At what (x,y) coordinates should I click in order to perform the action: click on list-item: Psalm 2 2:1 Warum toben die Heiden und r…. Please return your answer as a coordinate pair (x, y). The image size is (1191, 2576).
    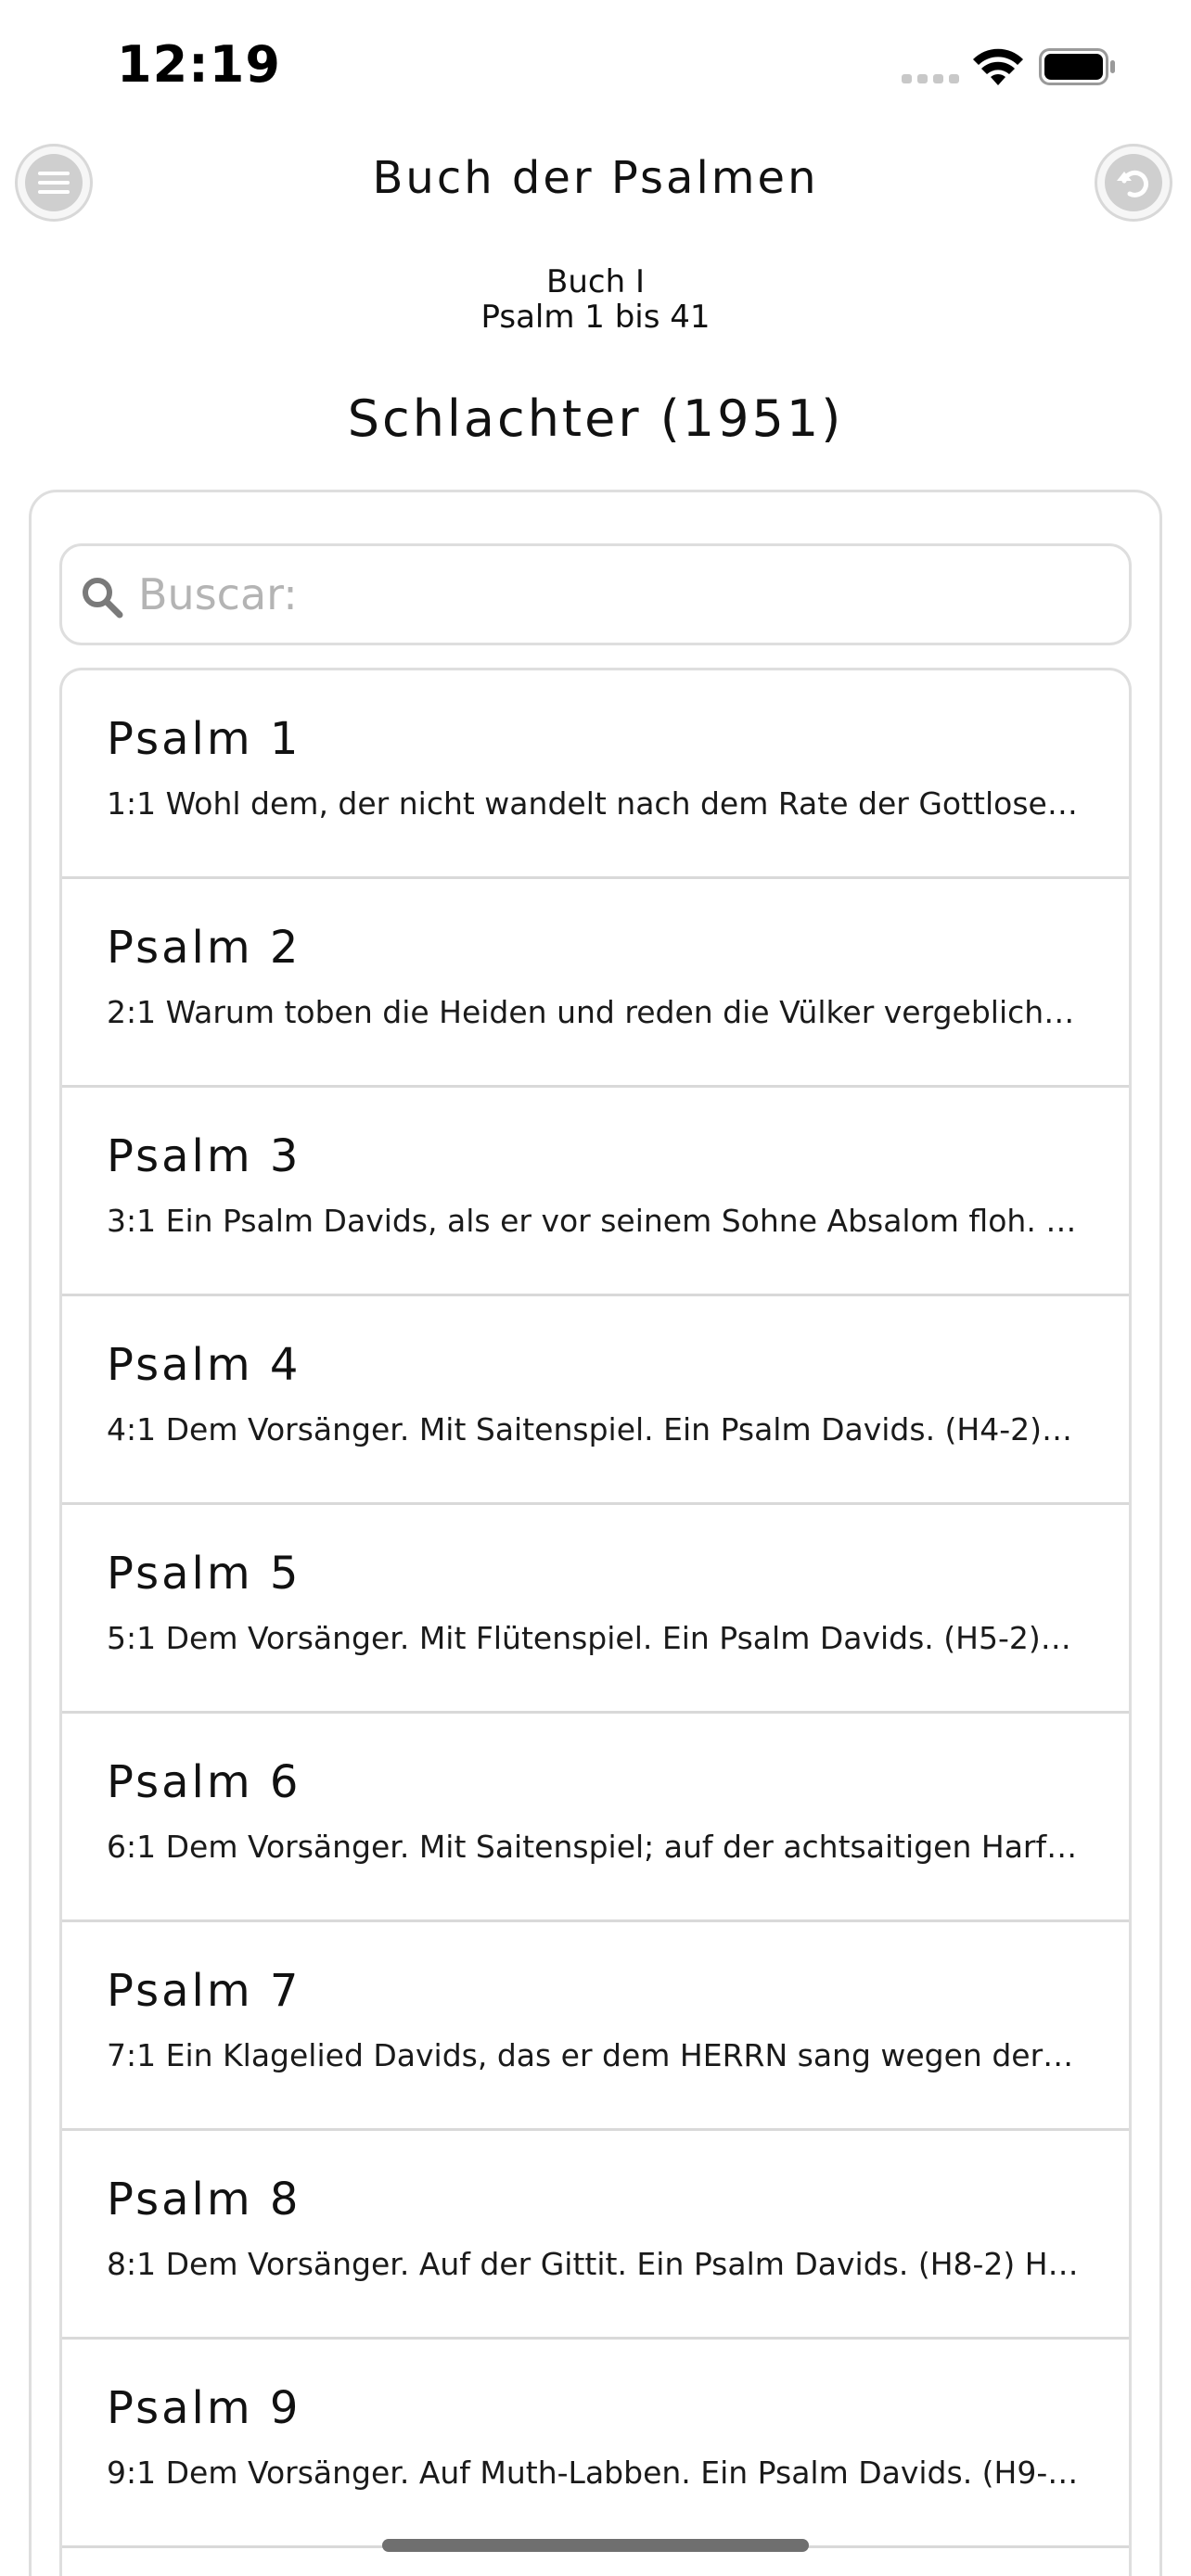
    Looking at the image, I should click on (595, 984).